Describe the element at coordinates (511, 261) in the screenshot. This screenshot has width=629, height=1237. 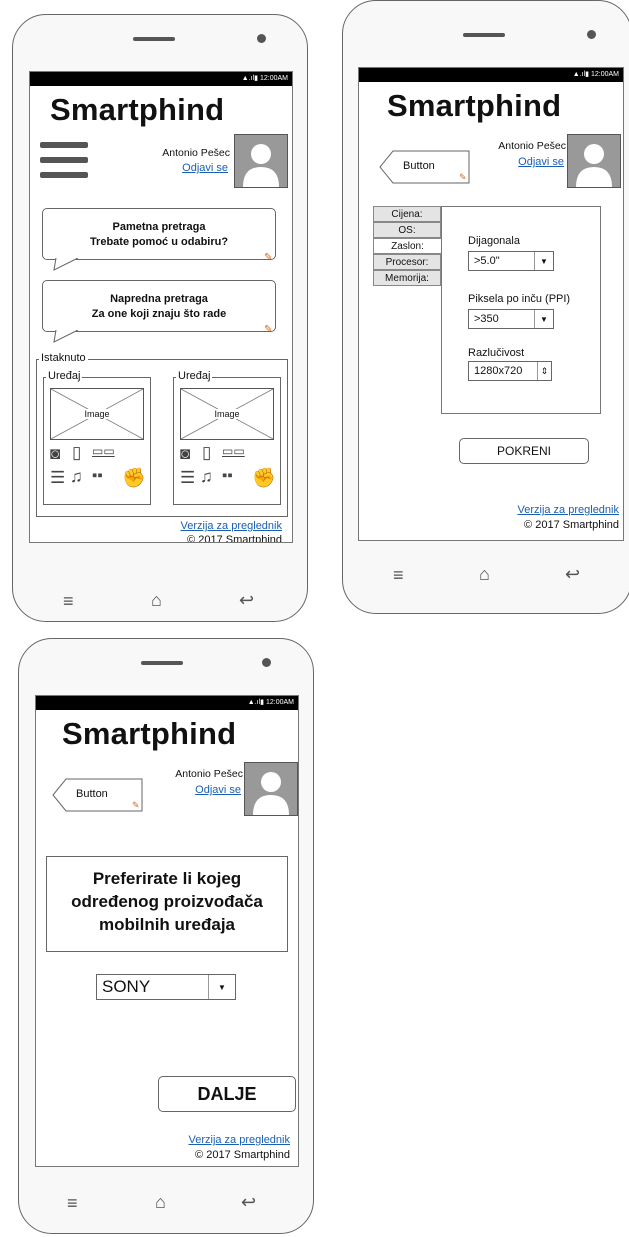
I see `diagonal-select: >5.0" ▼` at that location.